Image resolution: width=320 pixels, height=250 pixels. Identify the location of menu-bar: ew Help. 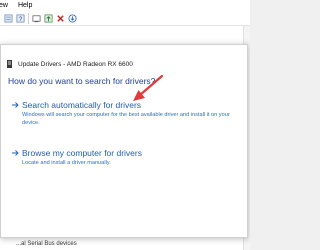
(125, 5).